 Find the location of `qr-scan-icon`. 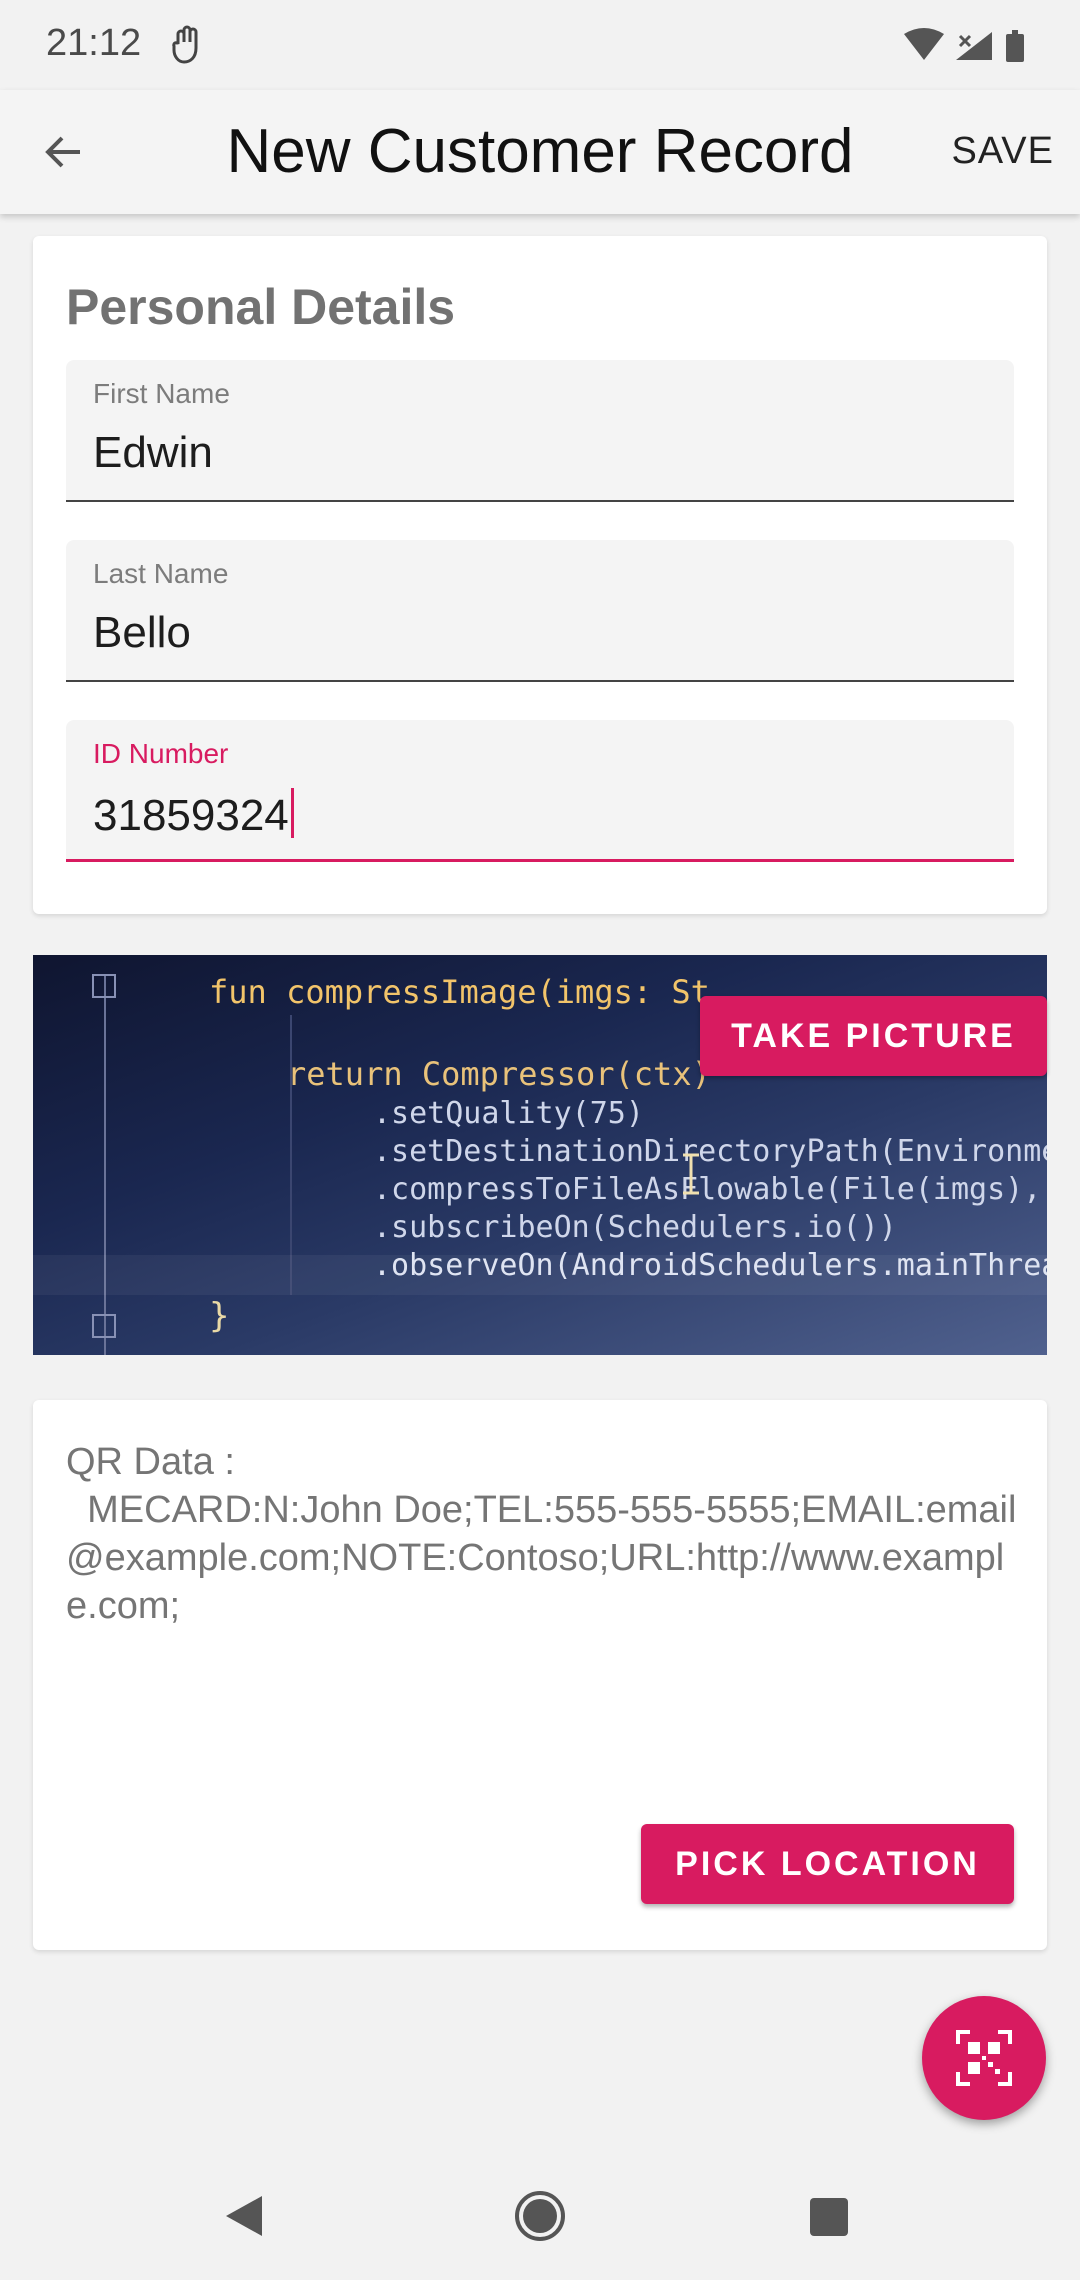

qr-scan-icon is located at coordinates (984, 2058).